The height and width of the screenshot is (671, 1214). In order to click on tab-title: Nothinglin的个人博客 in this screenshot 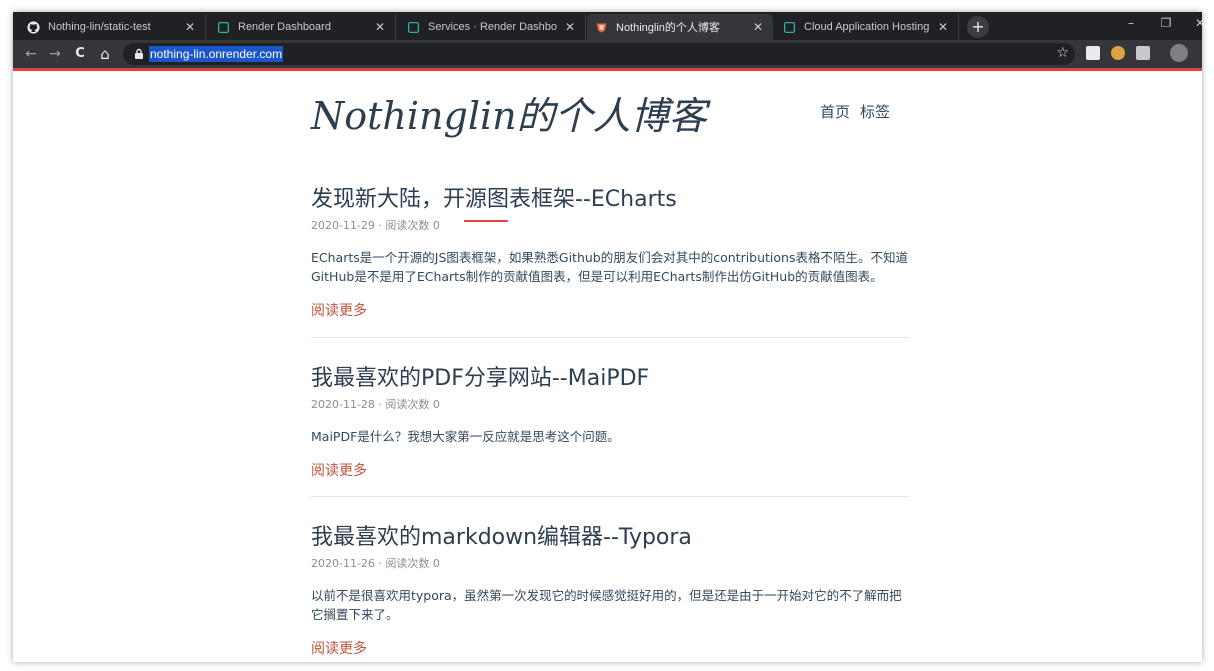, I will do `click(668, 28)`.